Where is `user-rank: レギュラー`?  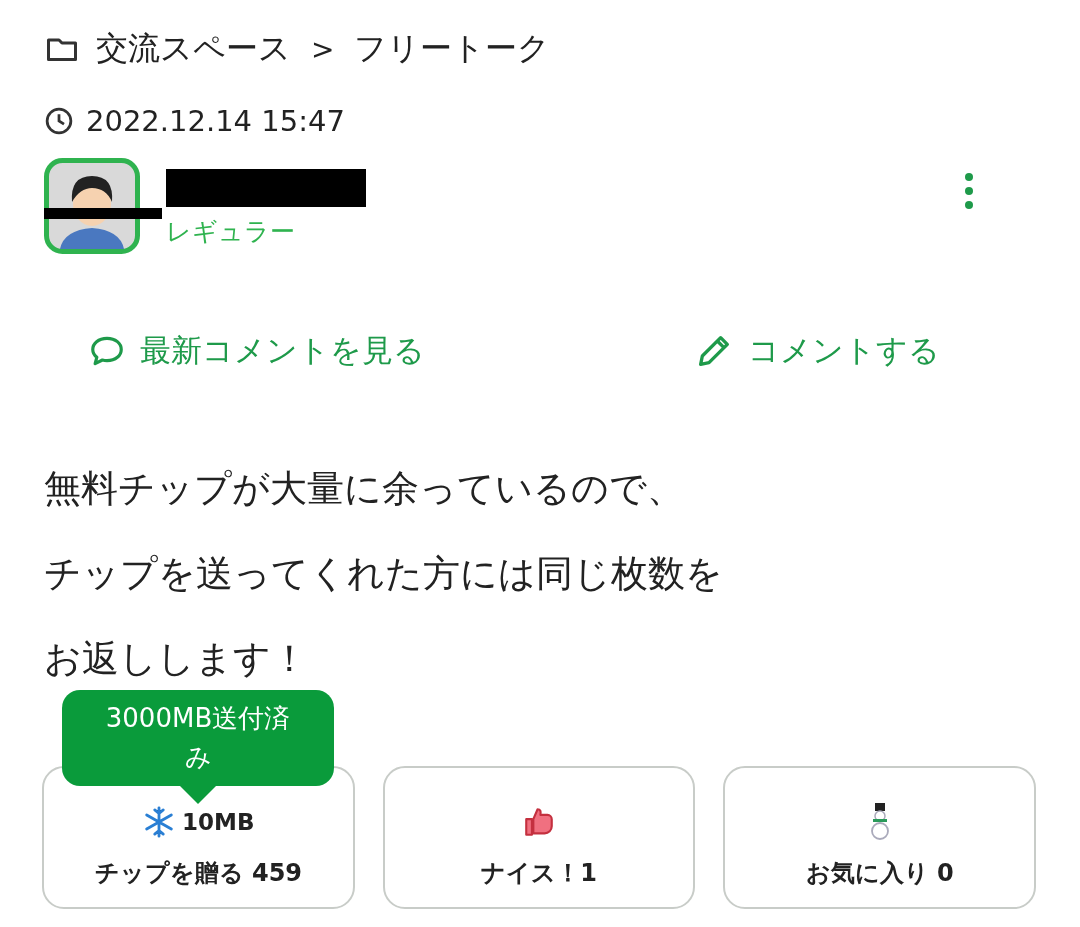
user-rank: レギュラー is located at coordinates (231, 231).